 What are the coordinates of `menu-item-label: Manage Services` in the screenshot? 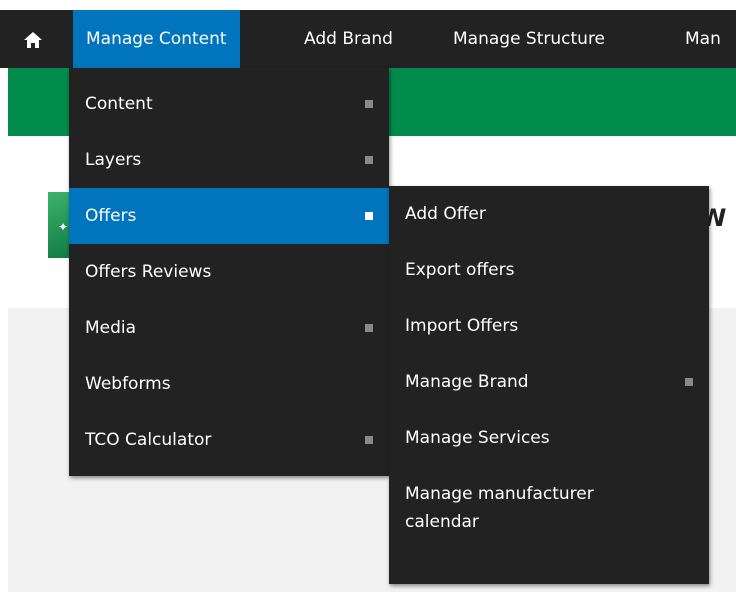 It's located at (477, 438).